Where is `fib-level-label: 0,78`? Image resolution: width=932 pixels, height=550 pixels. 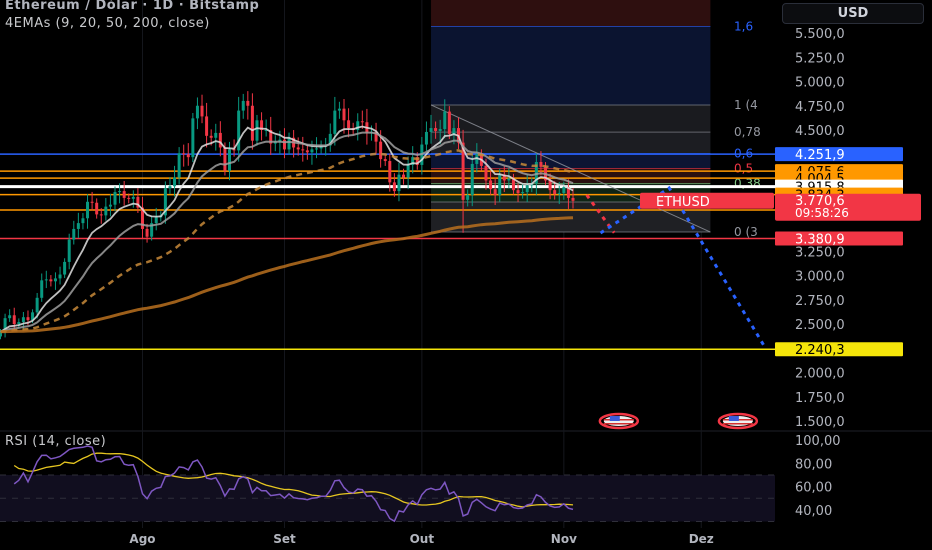 fib-level-label: 0,78 is located at coordinates (747, 132).